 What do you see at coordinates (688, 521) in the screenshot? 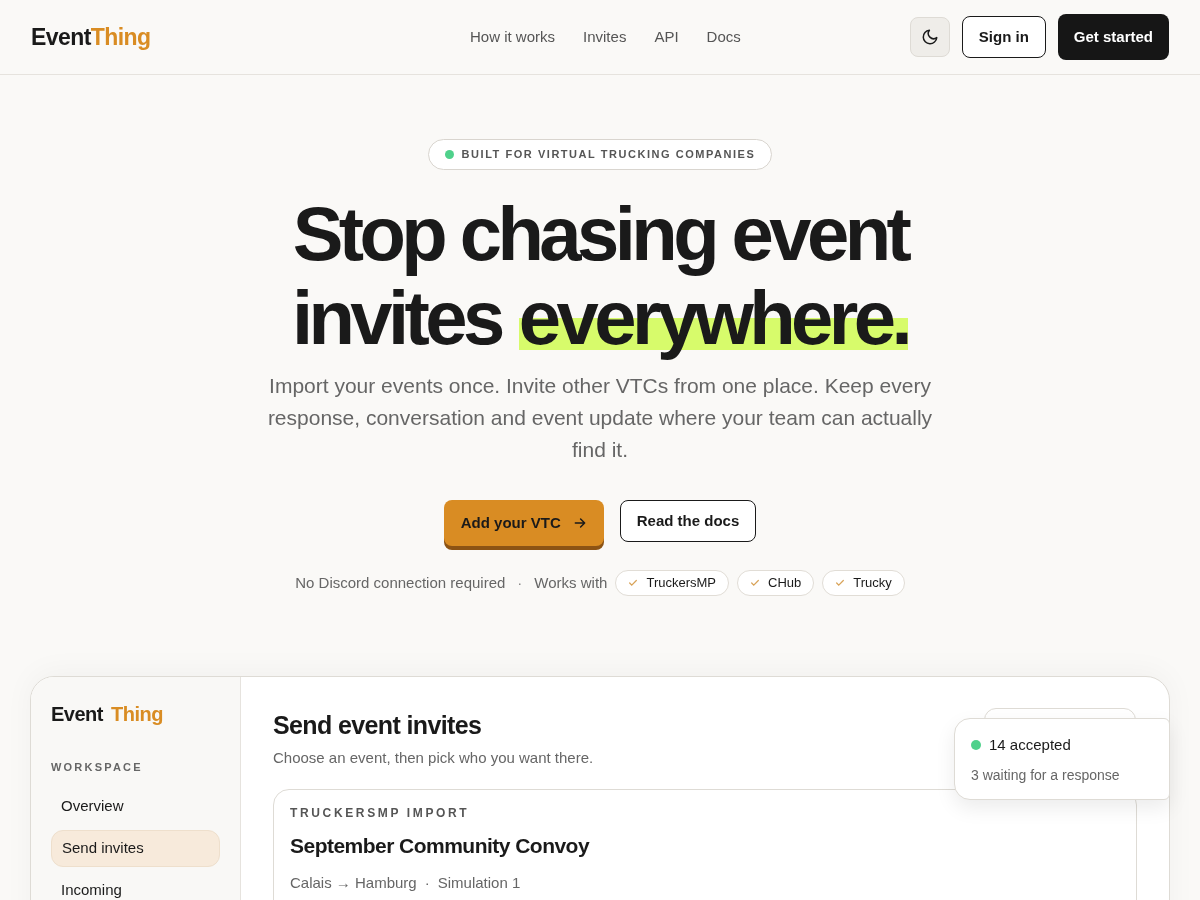
I see `read-docs-button: Read the docs` at bounding box center [688, 521].